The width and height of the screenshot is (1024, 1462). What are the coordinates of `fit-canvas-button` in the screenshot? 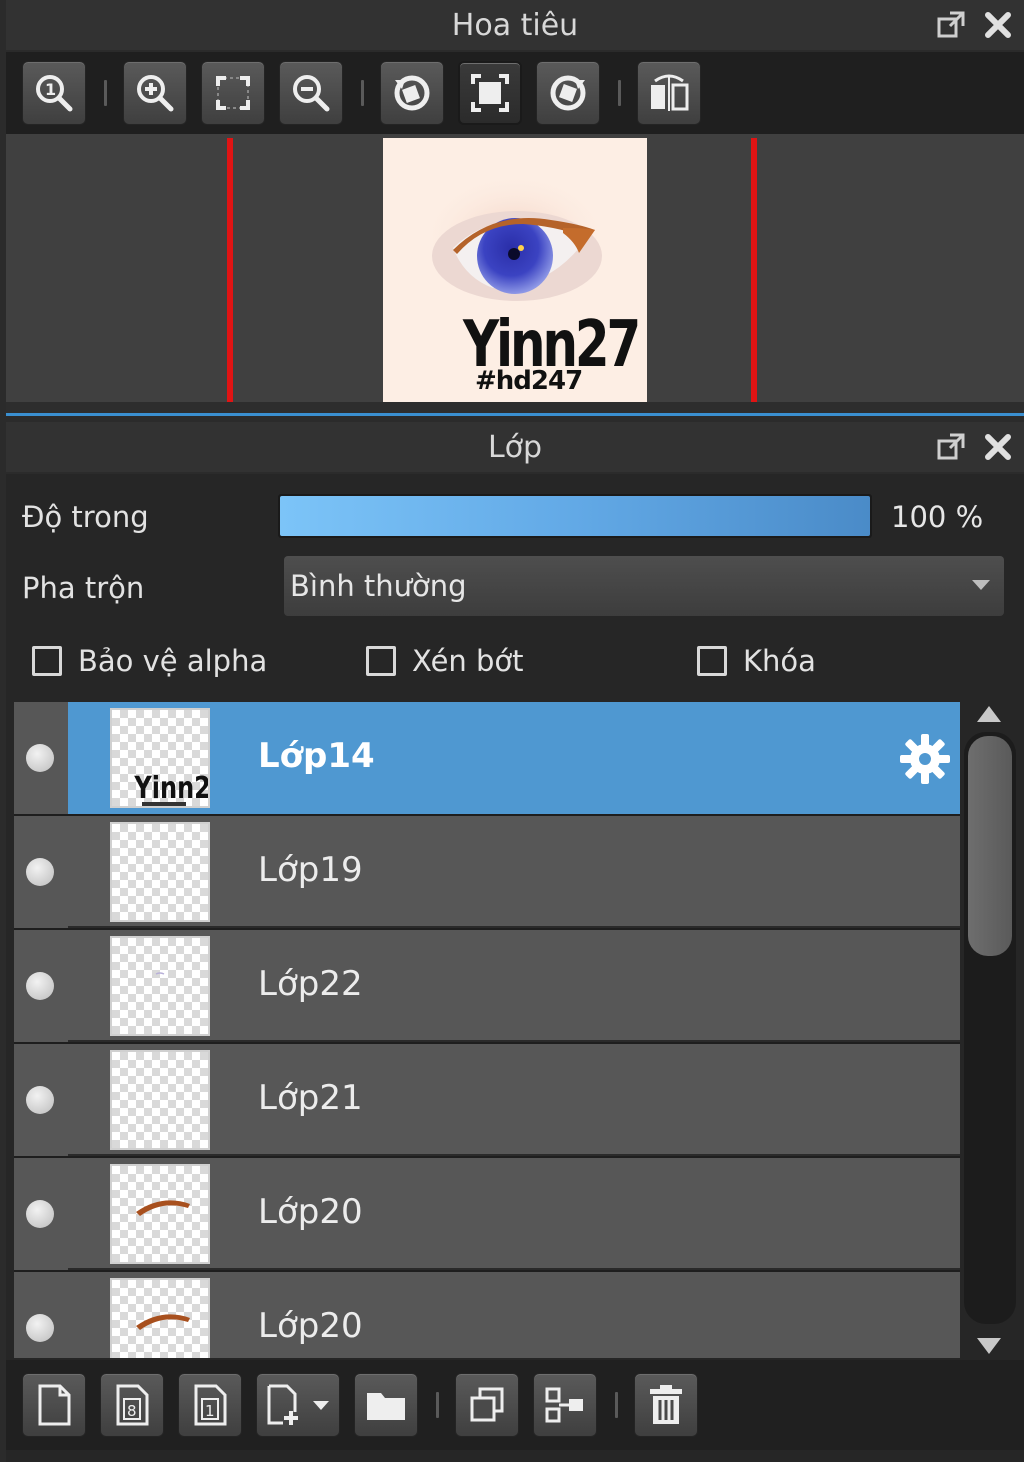 It's located at (490, 93).